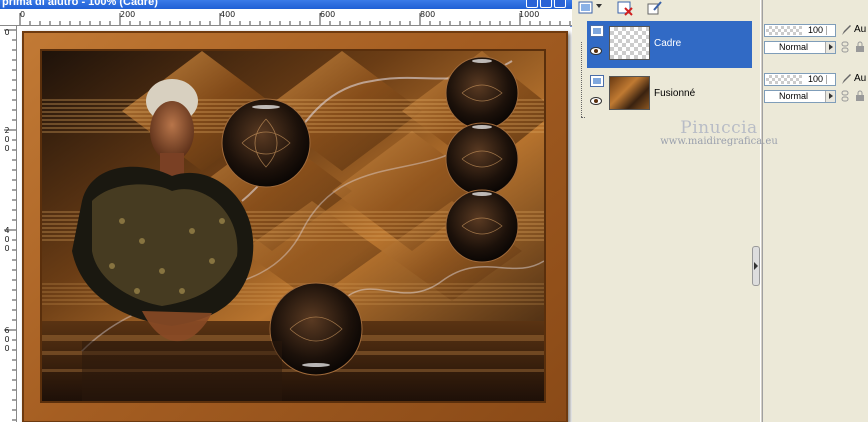 Image resolution: width=868 pixels, height=422 pixels. What do you see at coordinates (428, 14) in the screenshot?
I see `ruler-label: 800` at bounding box center [428, 14].